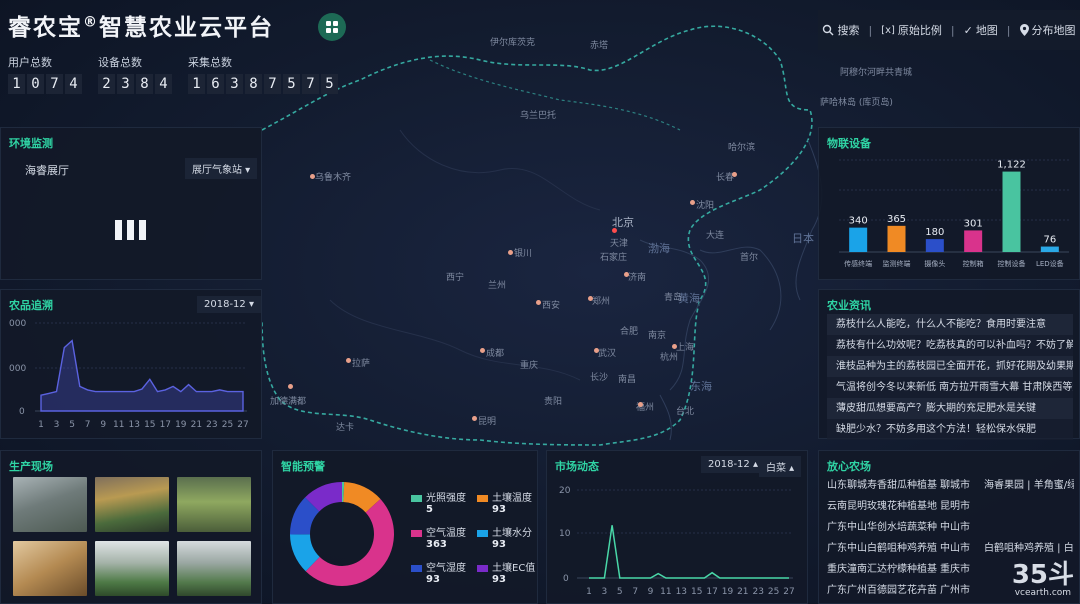  I want to click on y-tick: 000, so click(17, 324).